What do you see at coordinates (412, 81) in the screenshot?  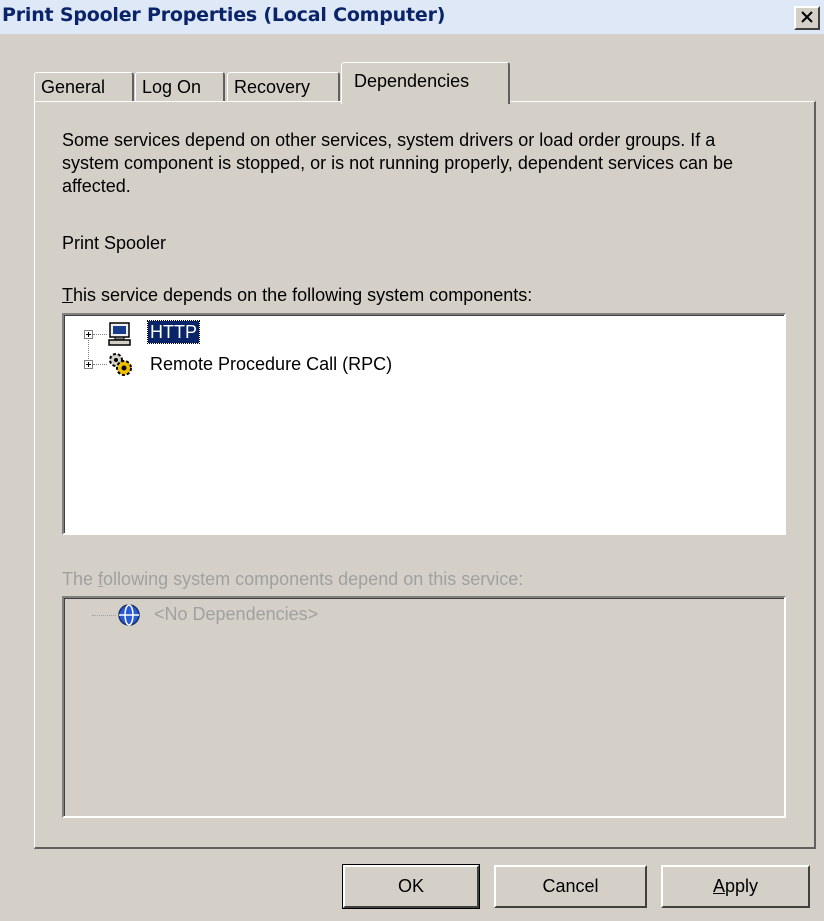 I see `tab-label: Dependencies` at bounding box center [412, 81].